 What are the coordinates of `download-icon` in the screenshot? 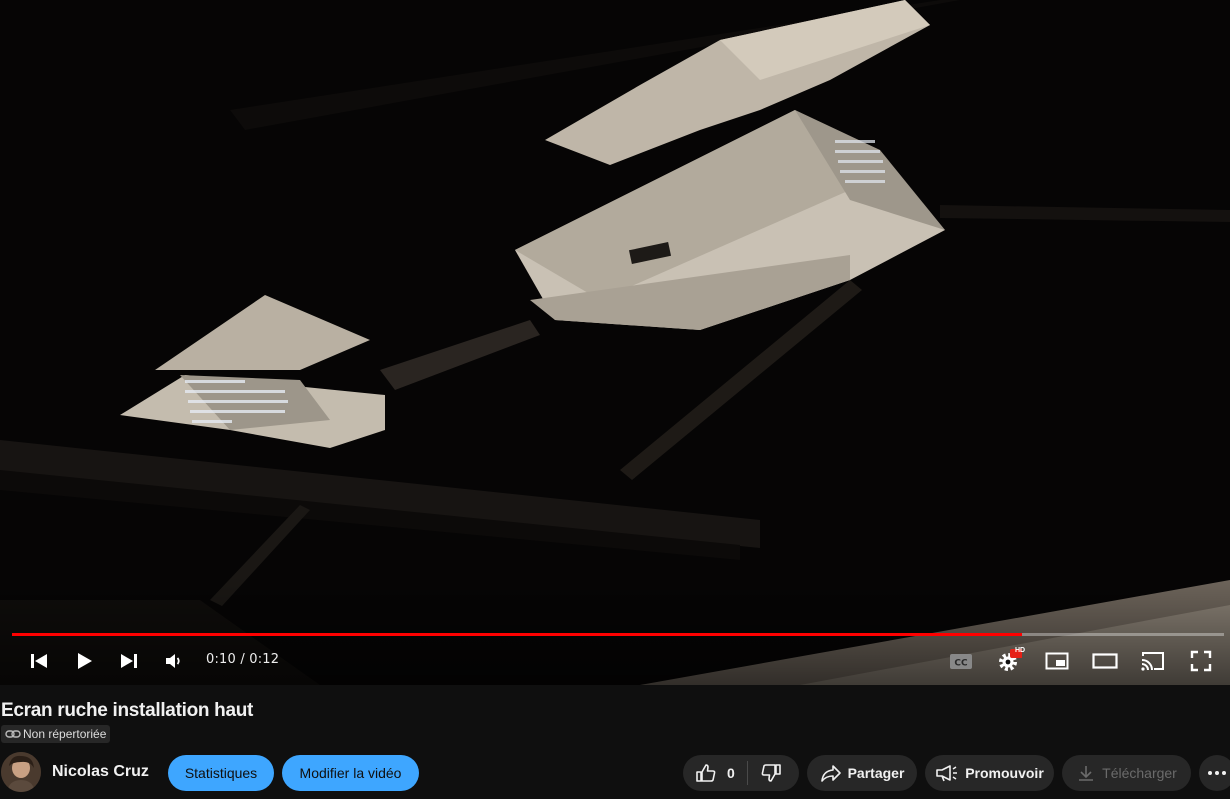 It's located at (1086, 773).